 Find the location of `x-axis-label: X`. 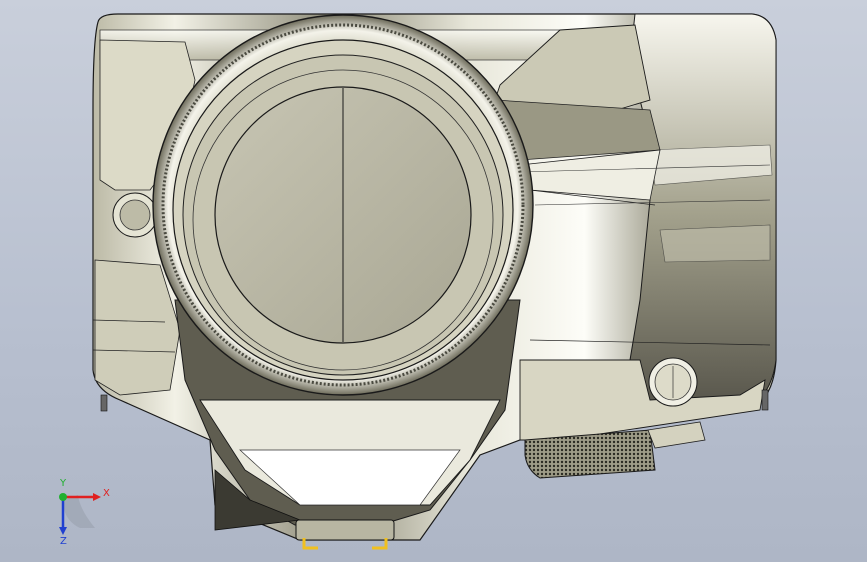

x-axis-label: X is located at coordinates (106, 493).